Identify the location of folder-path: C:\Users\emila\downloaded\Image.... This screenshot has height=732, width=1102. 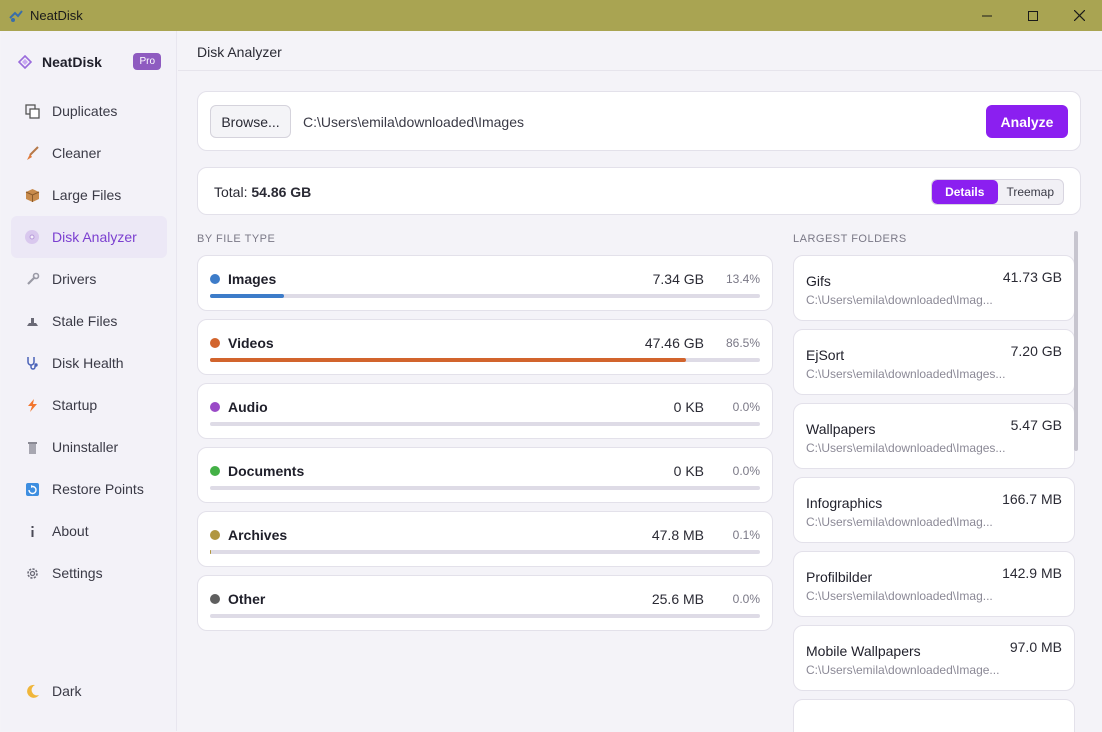
(903, 670).